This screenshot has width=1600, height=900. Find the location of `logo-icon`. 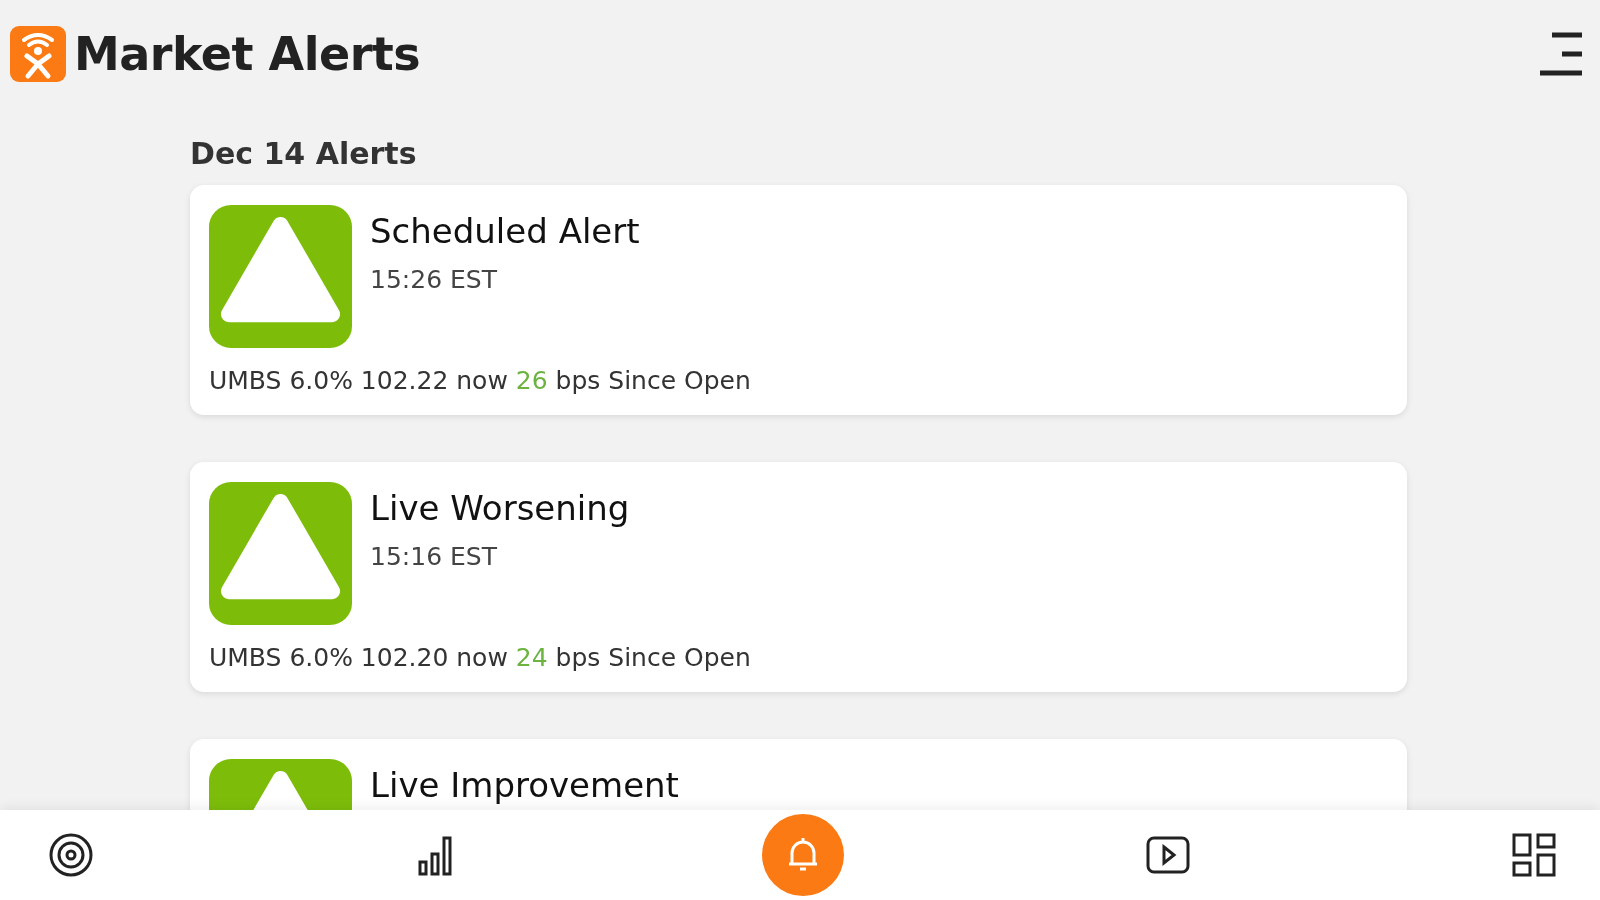

logo-icon is located at coordinates (38, 54).